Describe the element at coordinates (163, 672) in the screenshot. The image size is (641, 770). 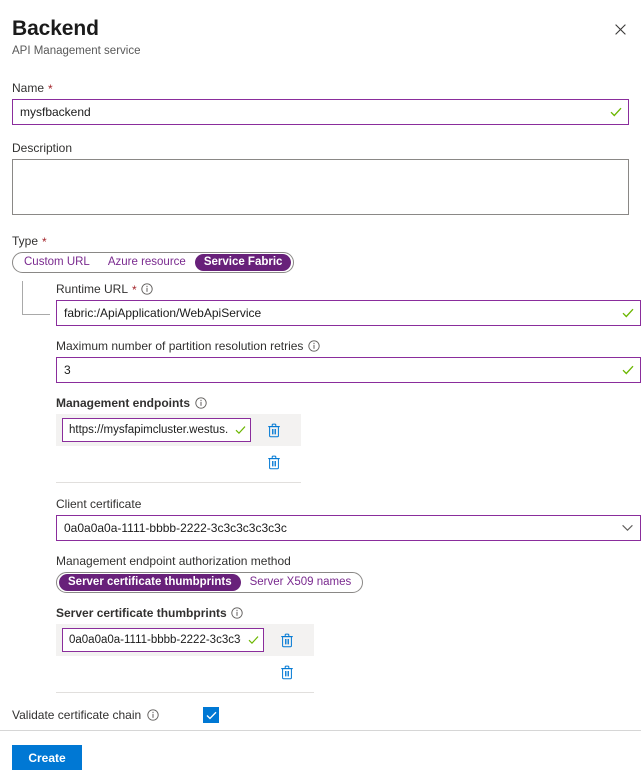
I see `empty-thumbprint-cell` at that location.